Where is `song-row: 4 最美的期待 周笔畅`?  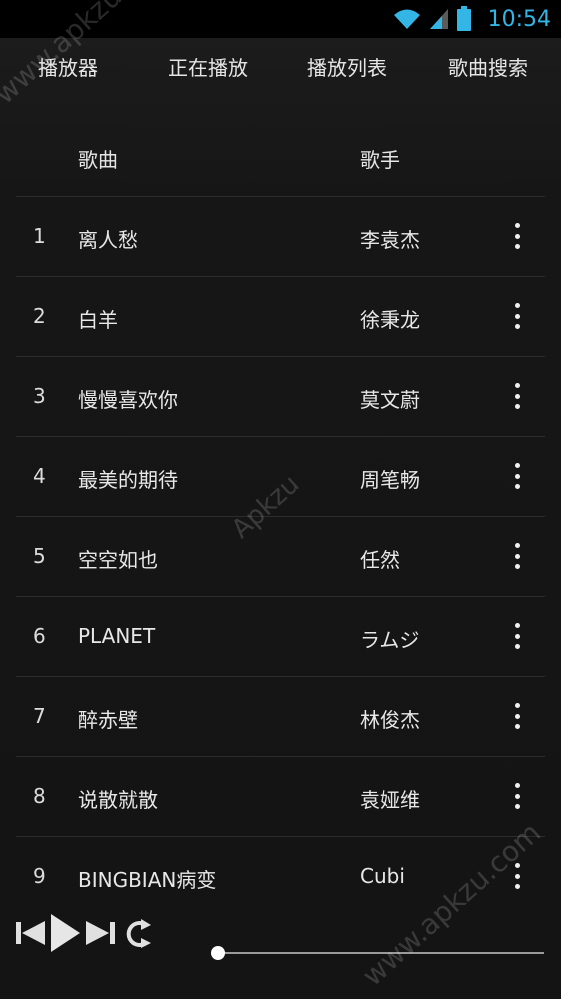 song-row: 4 最美的期待 周笔畅 is located at coordinates (280, 477).